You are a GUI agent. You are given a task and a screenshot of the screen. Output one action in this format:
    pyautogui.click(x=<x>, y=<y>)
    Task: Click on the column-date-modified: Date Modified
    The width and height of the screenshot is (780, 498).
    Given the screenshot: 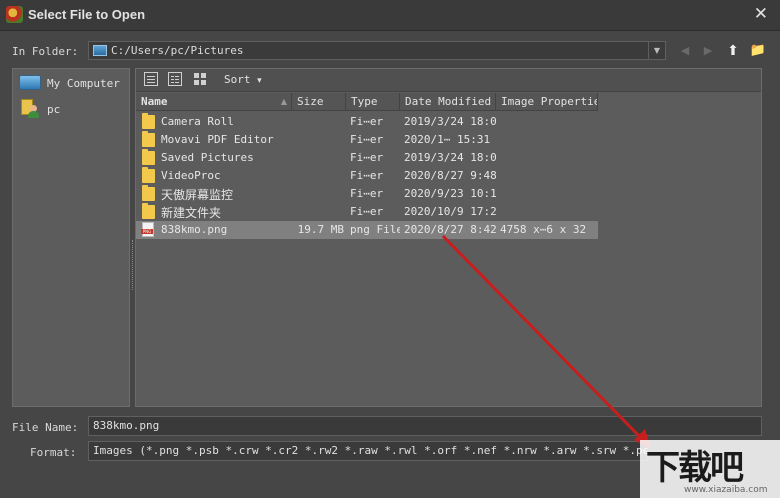 What is the action you would take?
    pyautogui.click(x=448, y=101)
    